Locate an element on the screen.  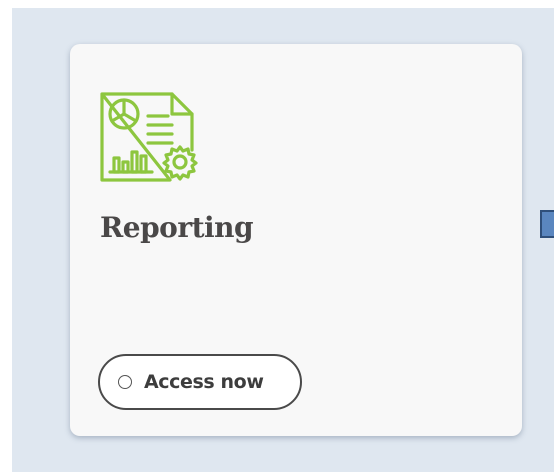
report-document-chart-gear-icon is located at coordinates (149, 137).